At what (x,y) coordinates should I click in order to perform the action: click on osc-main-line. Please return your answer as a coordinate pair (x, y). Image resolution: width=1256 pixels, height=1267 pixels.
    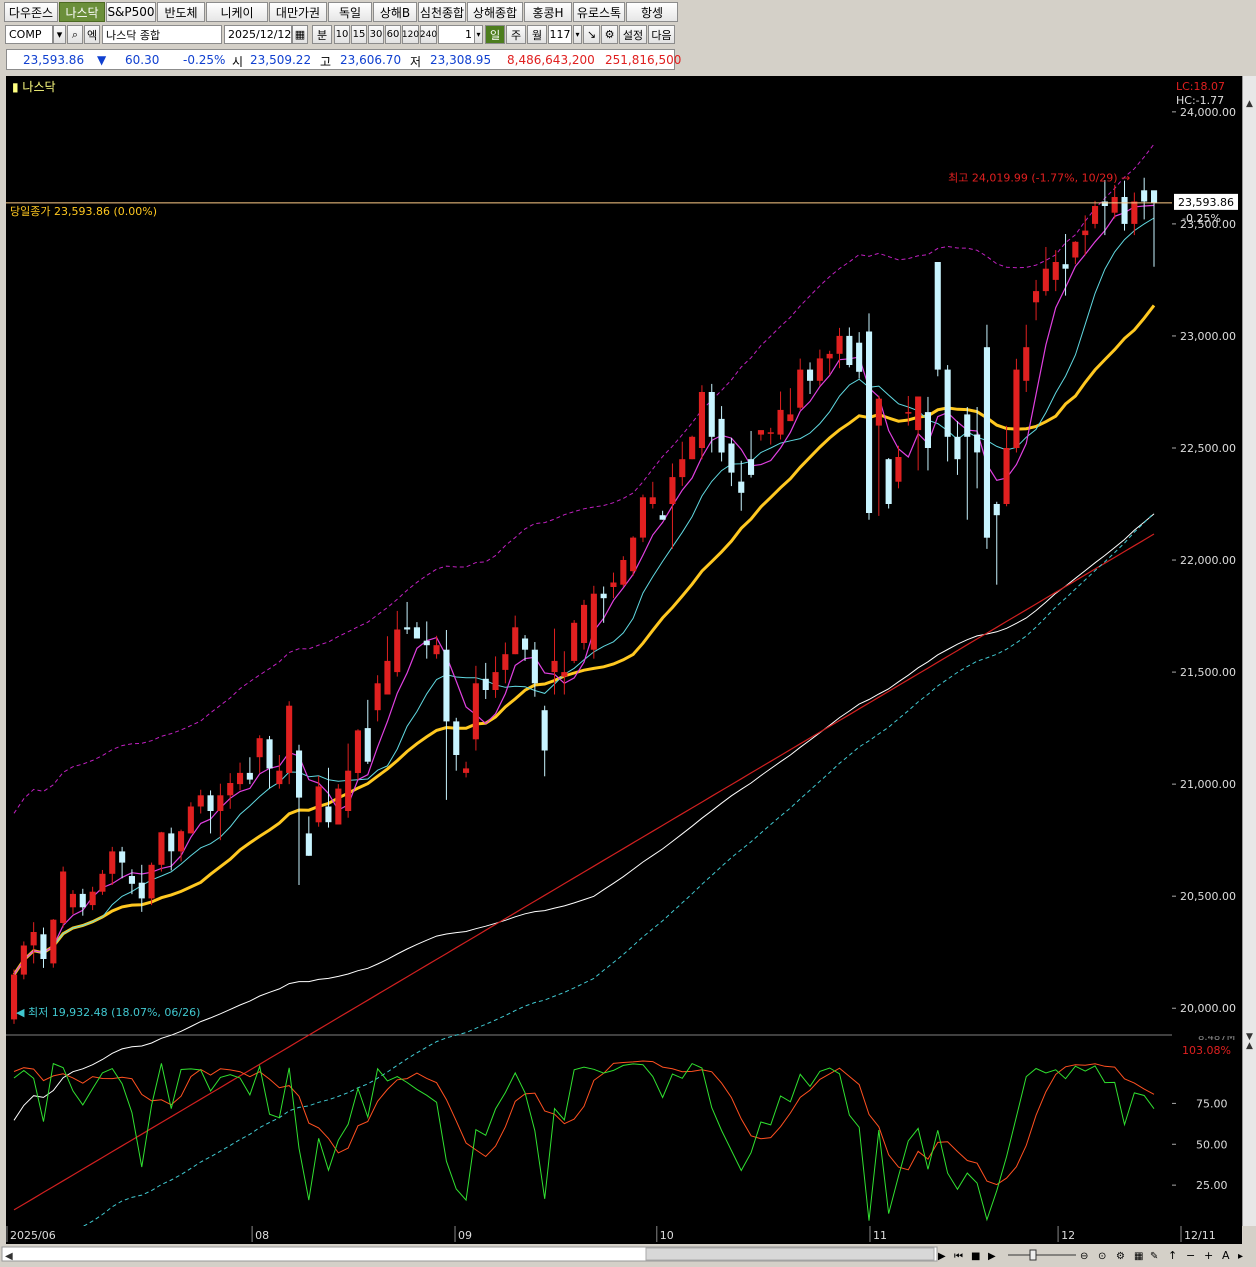
    Looking at the image, I should click on (584, 1142).